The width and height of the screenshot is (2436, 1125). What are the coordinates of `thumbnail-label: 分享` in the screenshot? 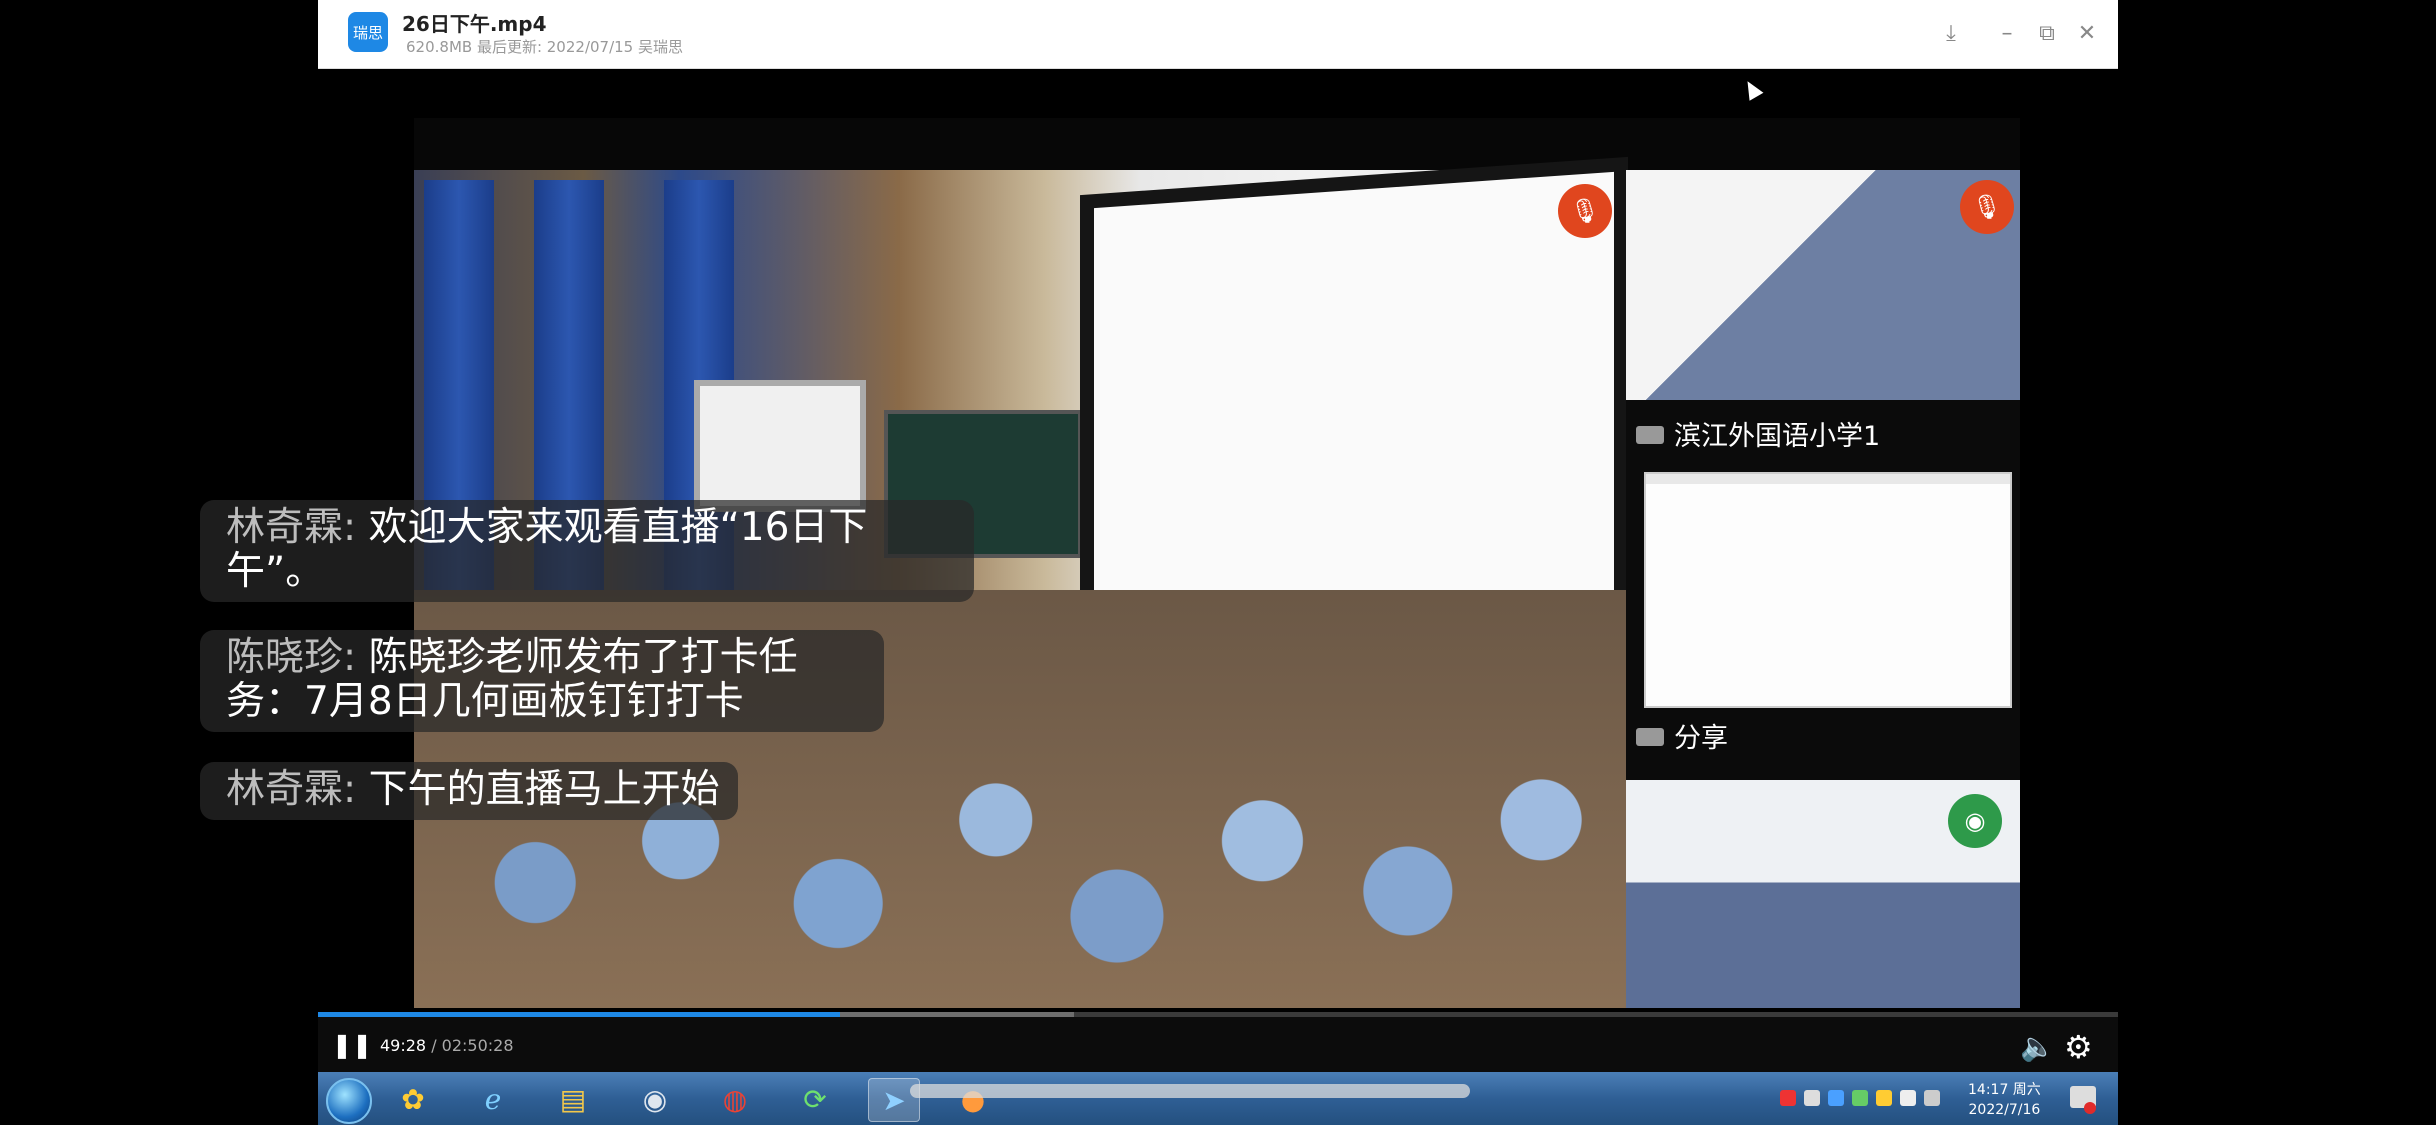 It's located at (1701, 738).